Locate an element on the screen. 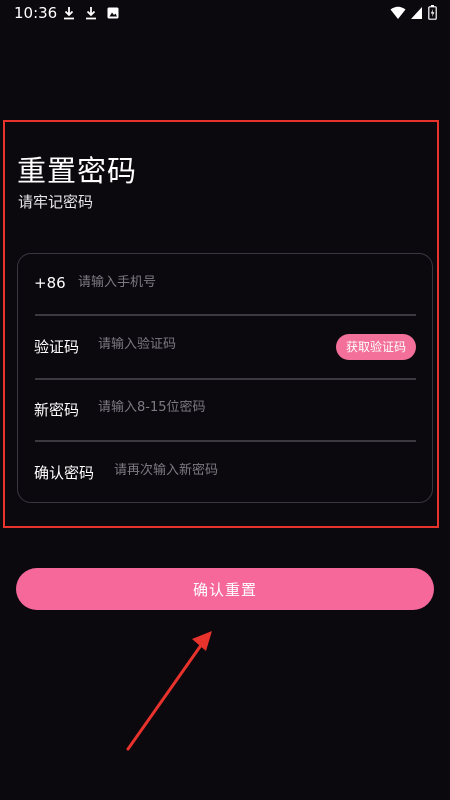  new-password-row: 新密码 is located at coordinates (225, 410).